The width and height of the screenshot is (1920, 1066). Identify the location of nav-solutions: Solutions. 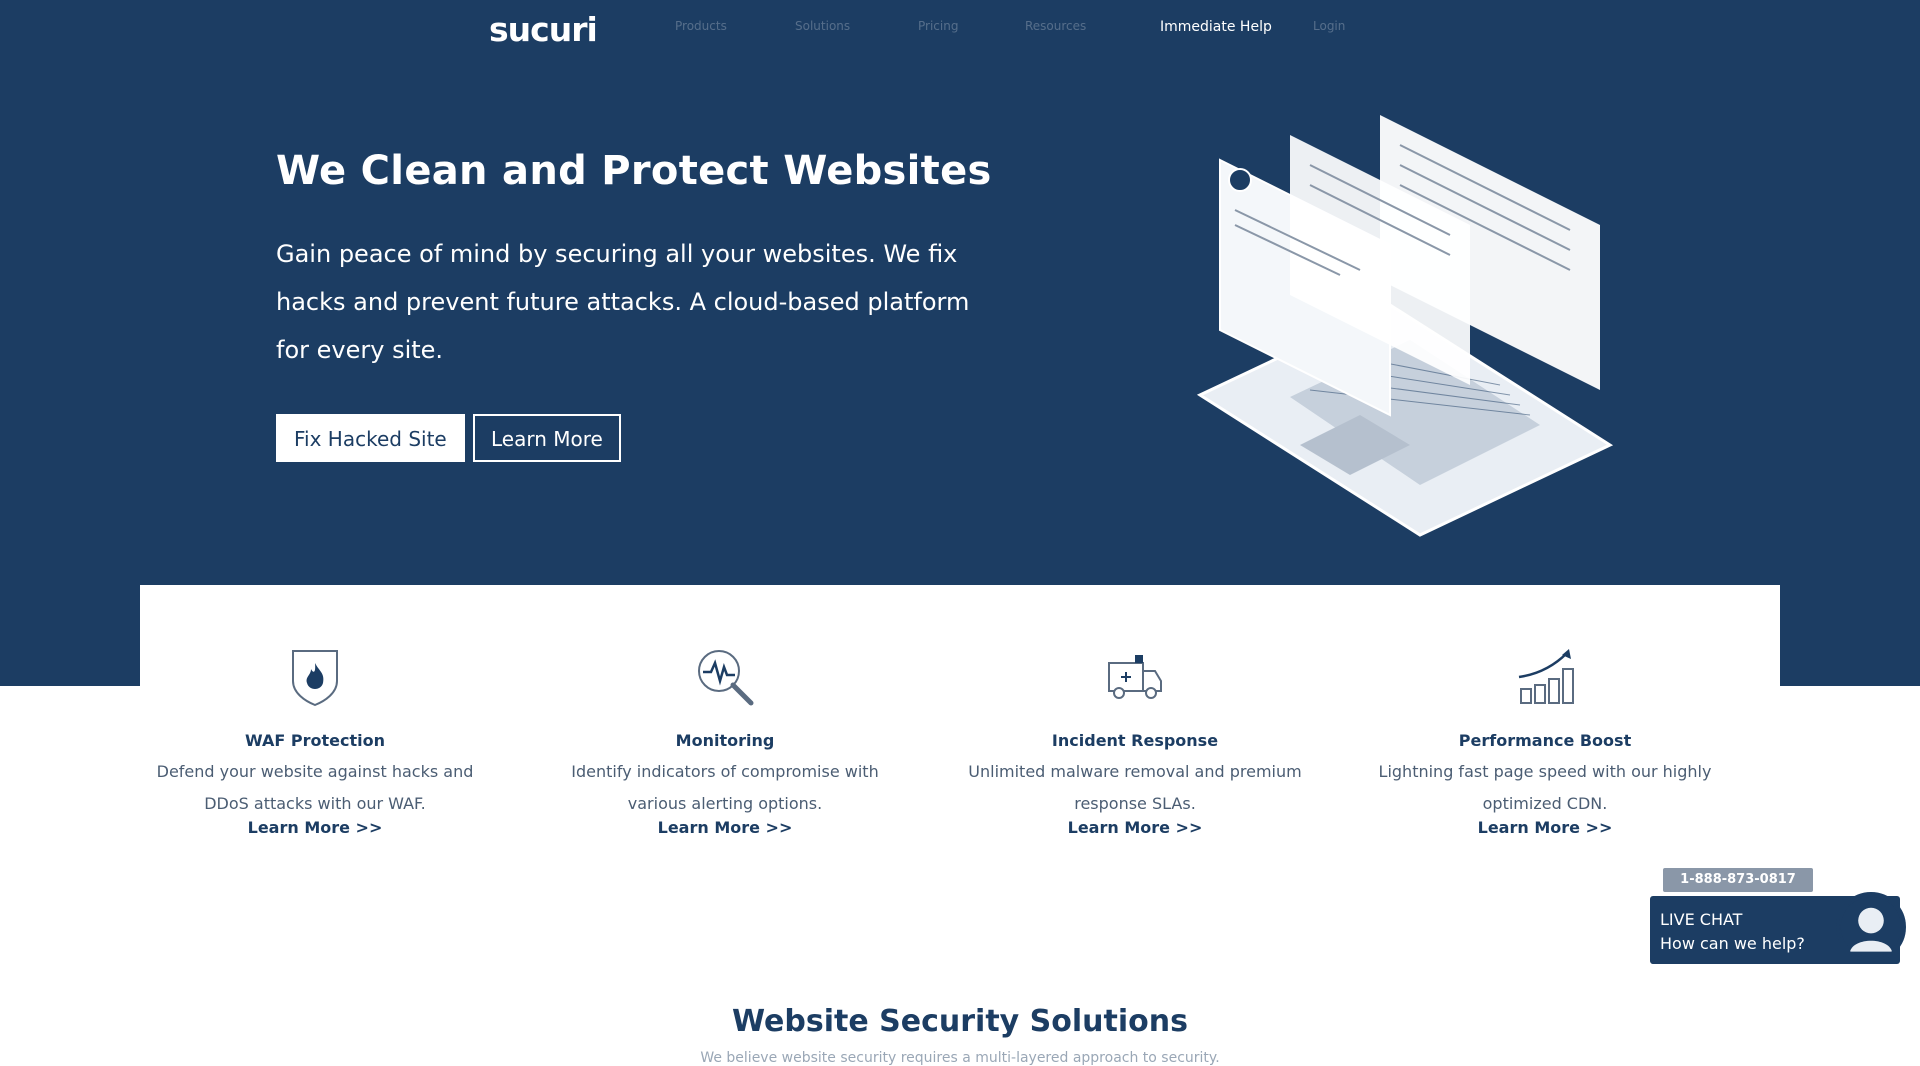
(822, 26).